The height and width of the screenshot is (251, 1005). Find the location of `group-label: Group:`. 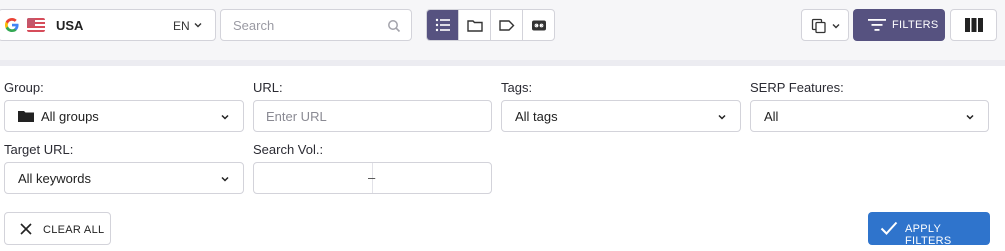

group-label: Group: is located at coordinates (24, 87).